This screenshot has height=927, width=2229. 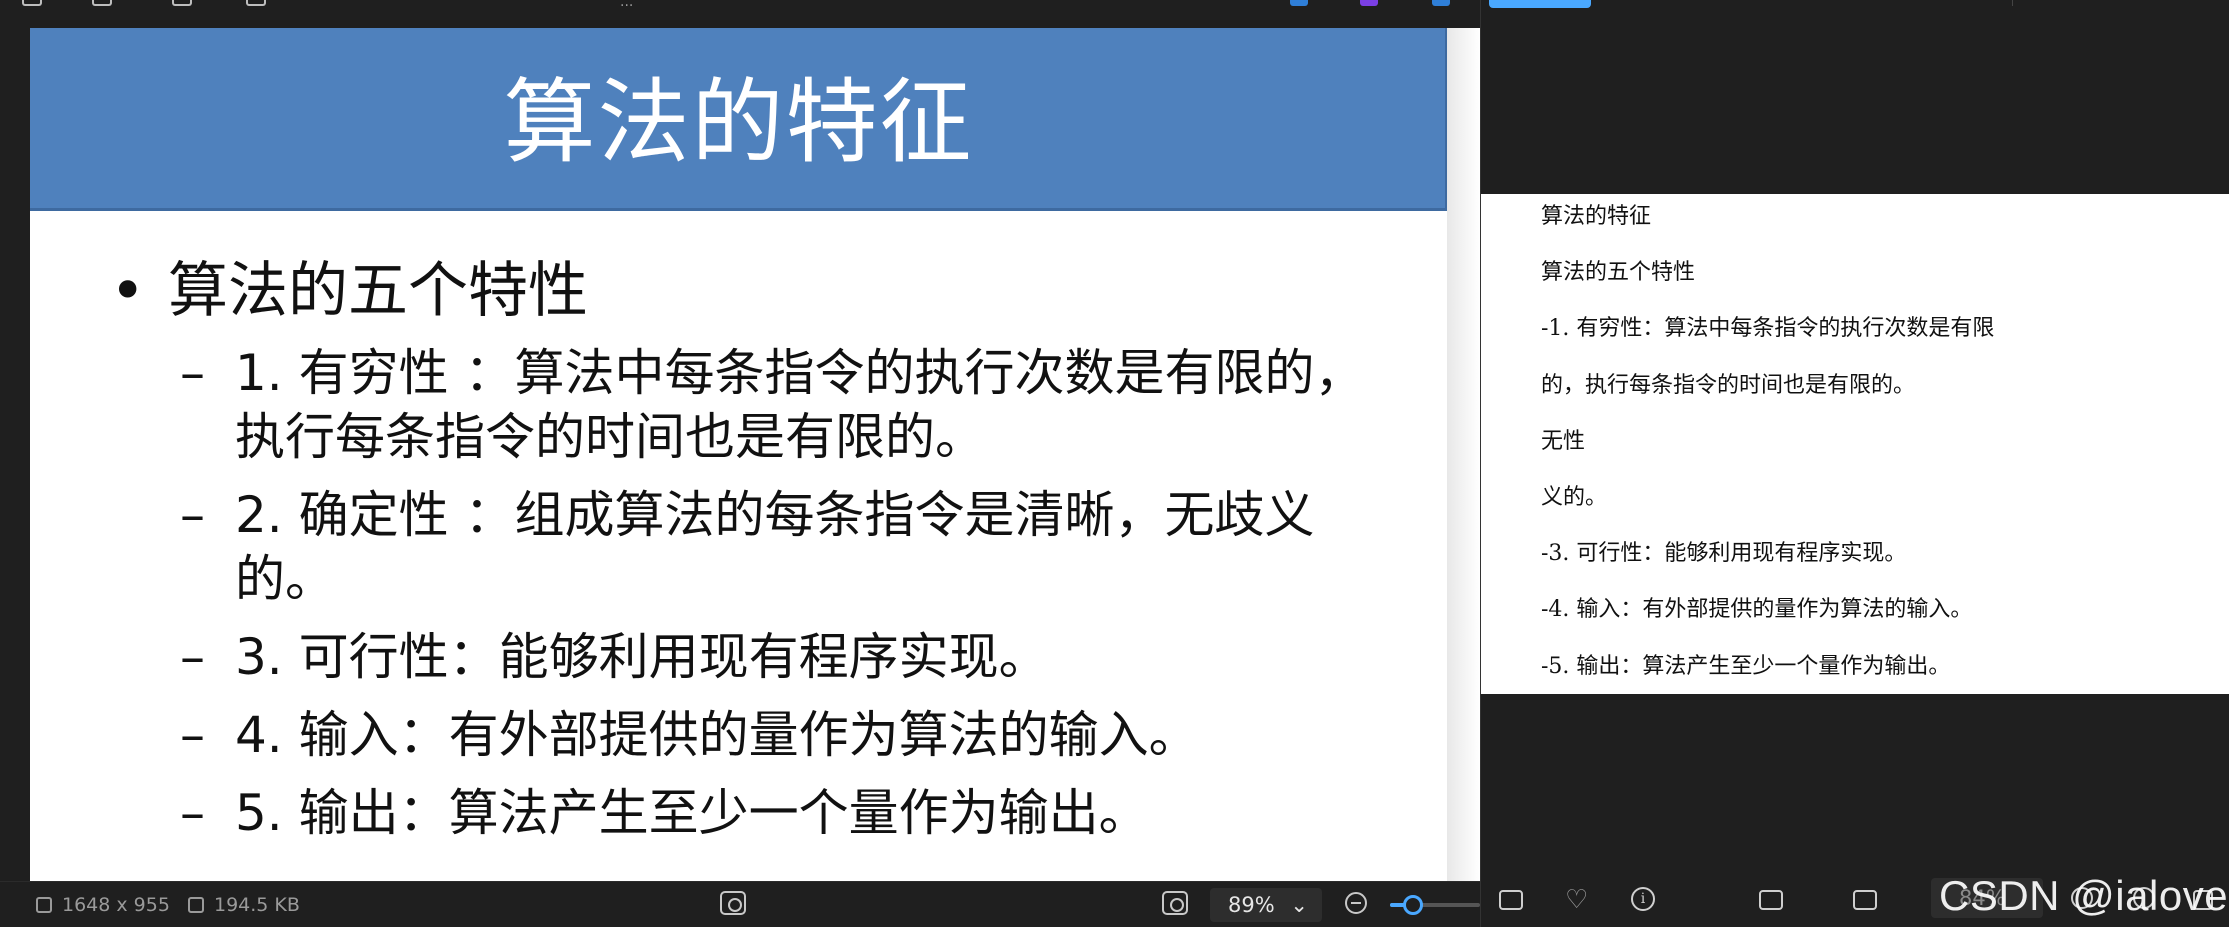 I want to click on subitem-text: 4. 输入：有外部提供的量作为算法的输入。, so click(x=717, y=735).